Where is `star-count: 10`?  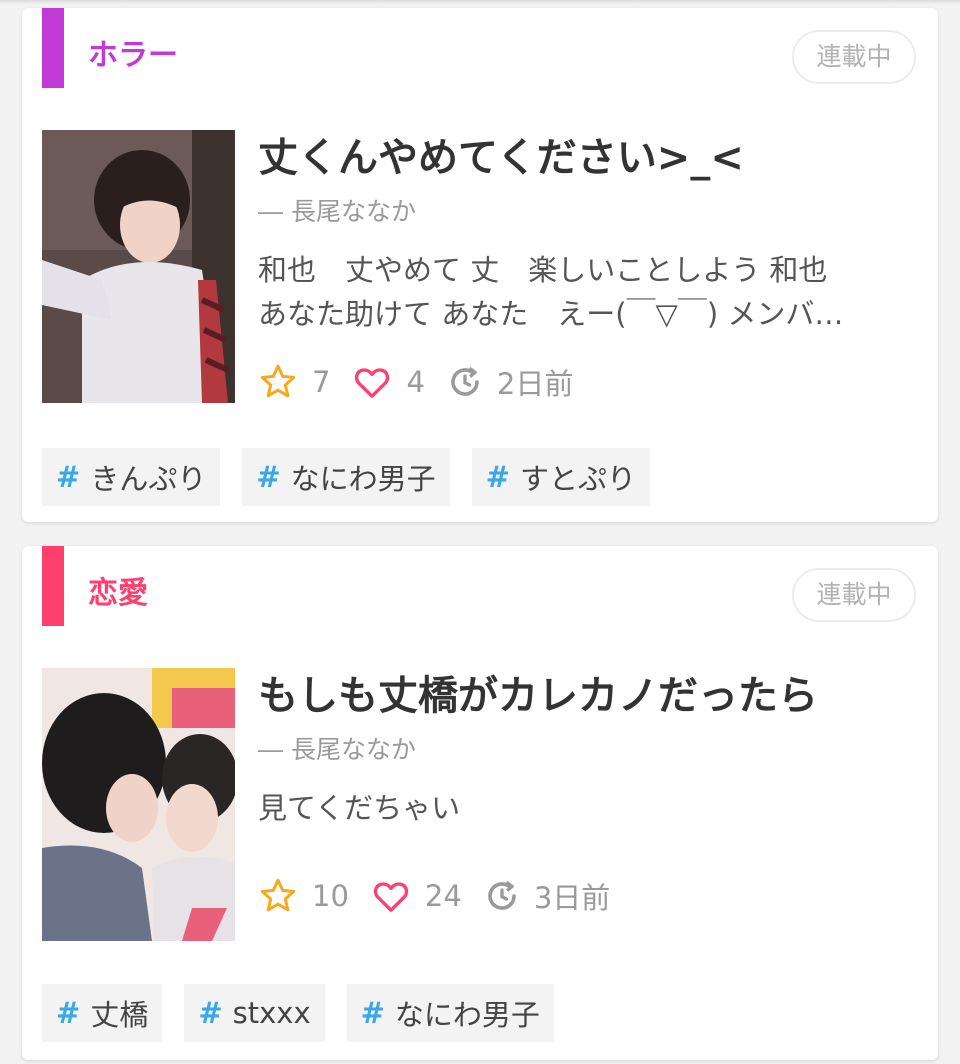 star-count: 10 is located at coordinates (330, 896).